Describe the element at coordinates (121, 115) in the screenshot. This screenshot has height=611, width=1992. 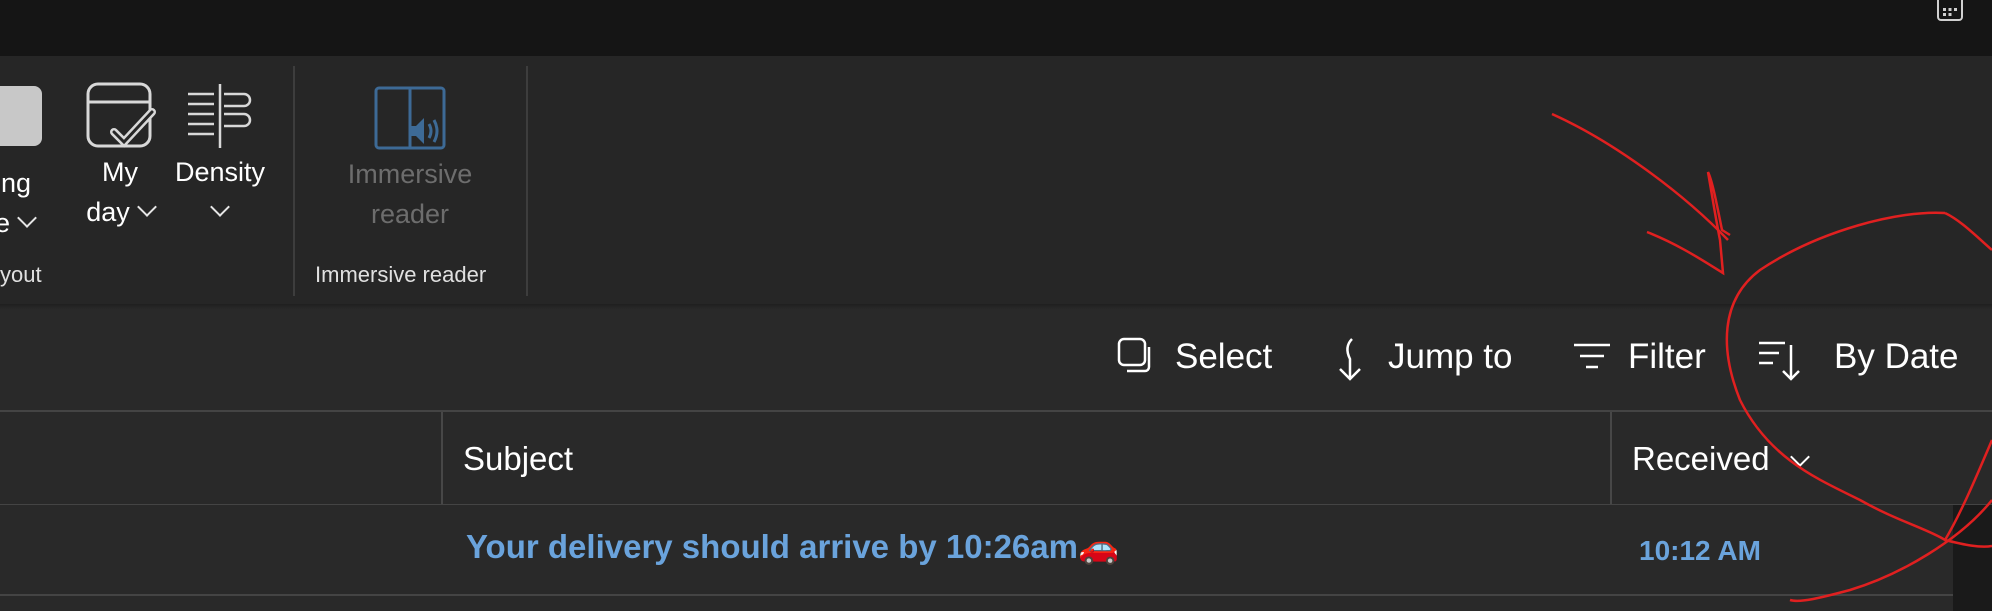
I see `my-day-icon` at that location.